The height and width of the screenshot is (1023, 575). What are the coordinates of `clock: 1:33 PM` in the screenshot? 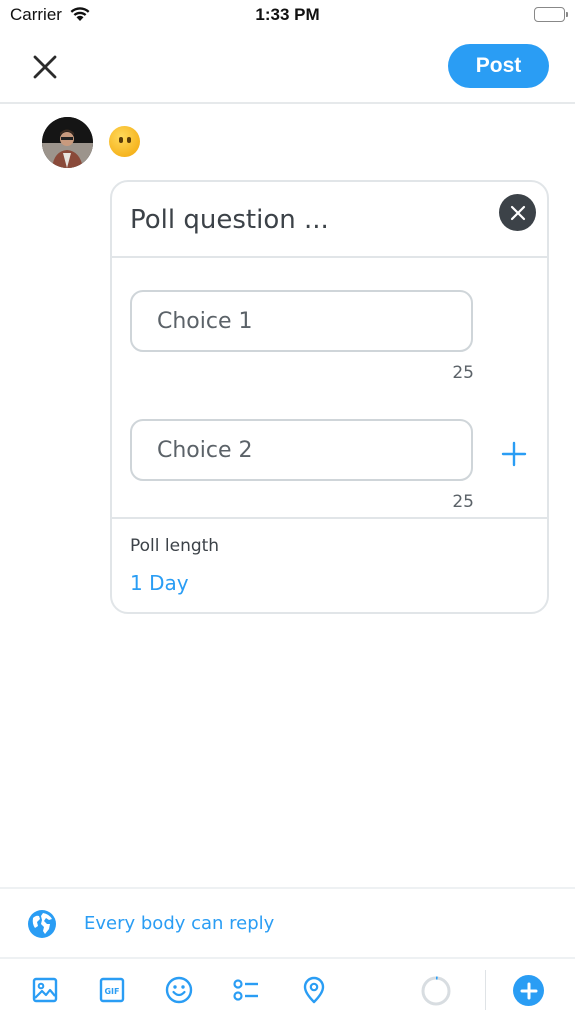 It's located at (287, 14).